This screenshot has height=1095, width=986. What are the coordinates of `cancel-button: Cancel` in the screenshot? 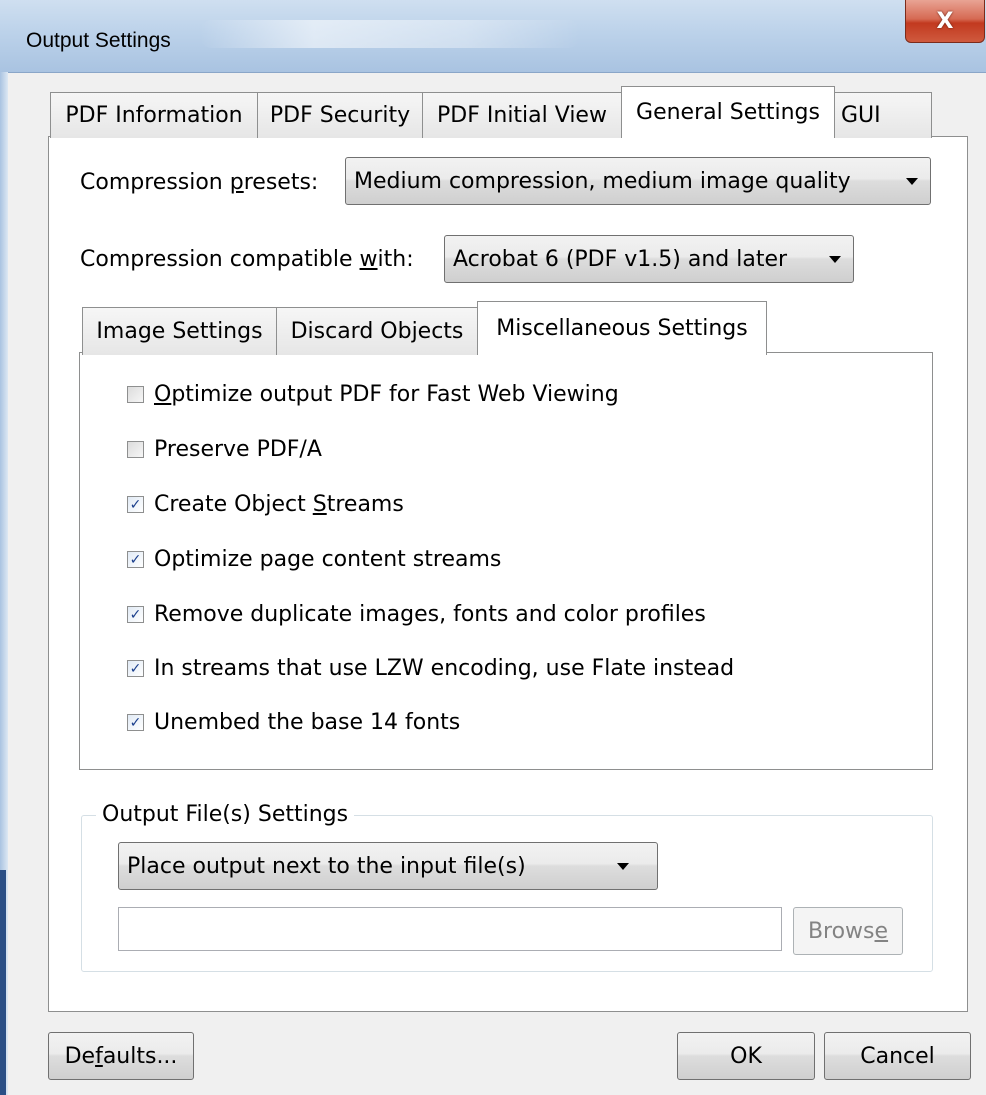 It's located at (897, 1056).